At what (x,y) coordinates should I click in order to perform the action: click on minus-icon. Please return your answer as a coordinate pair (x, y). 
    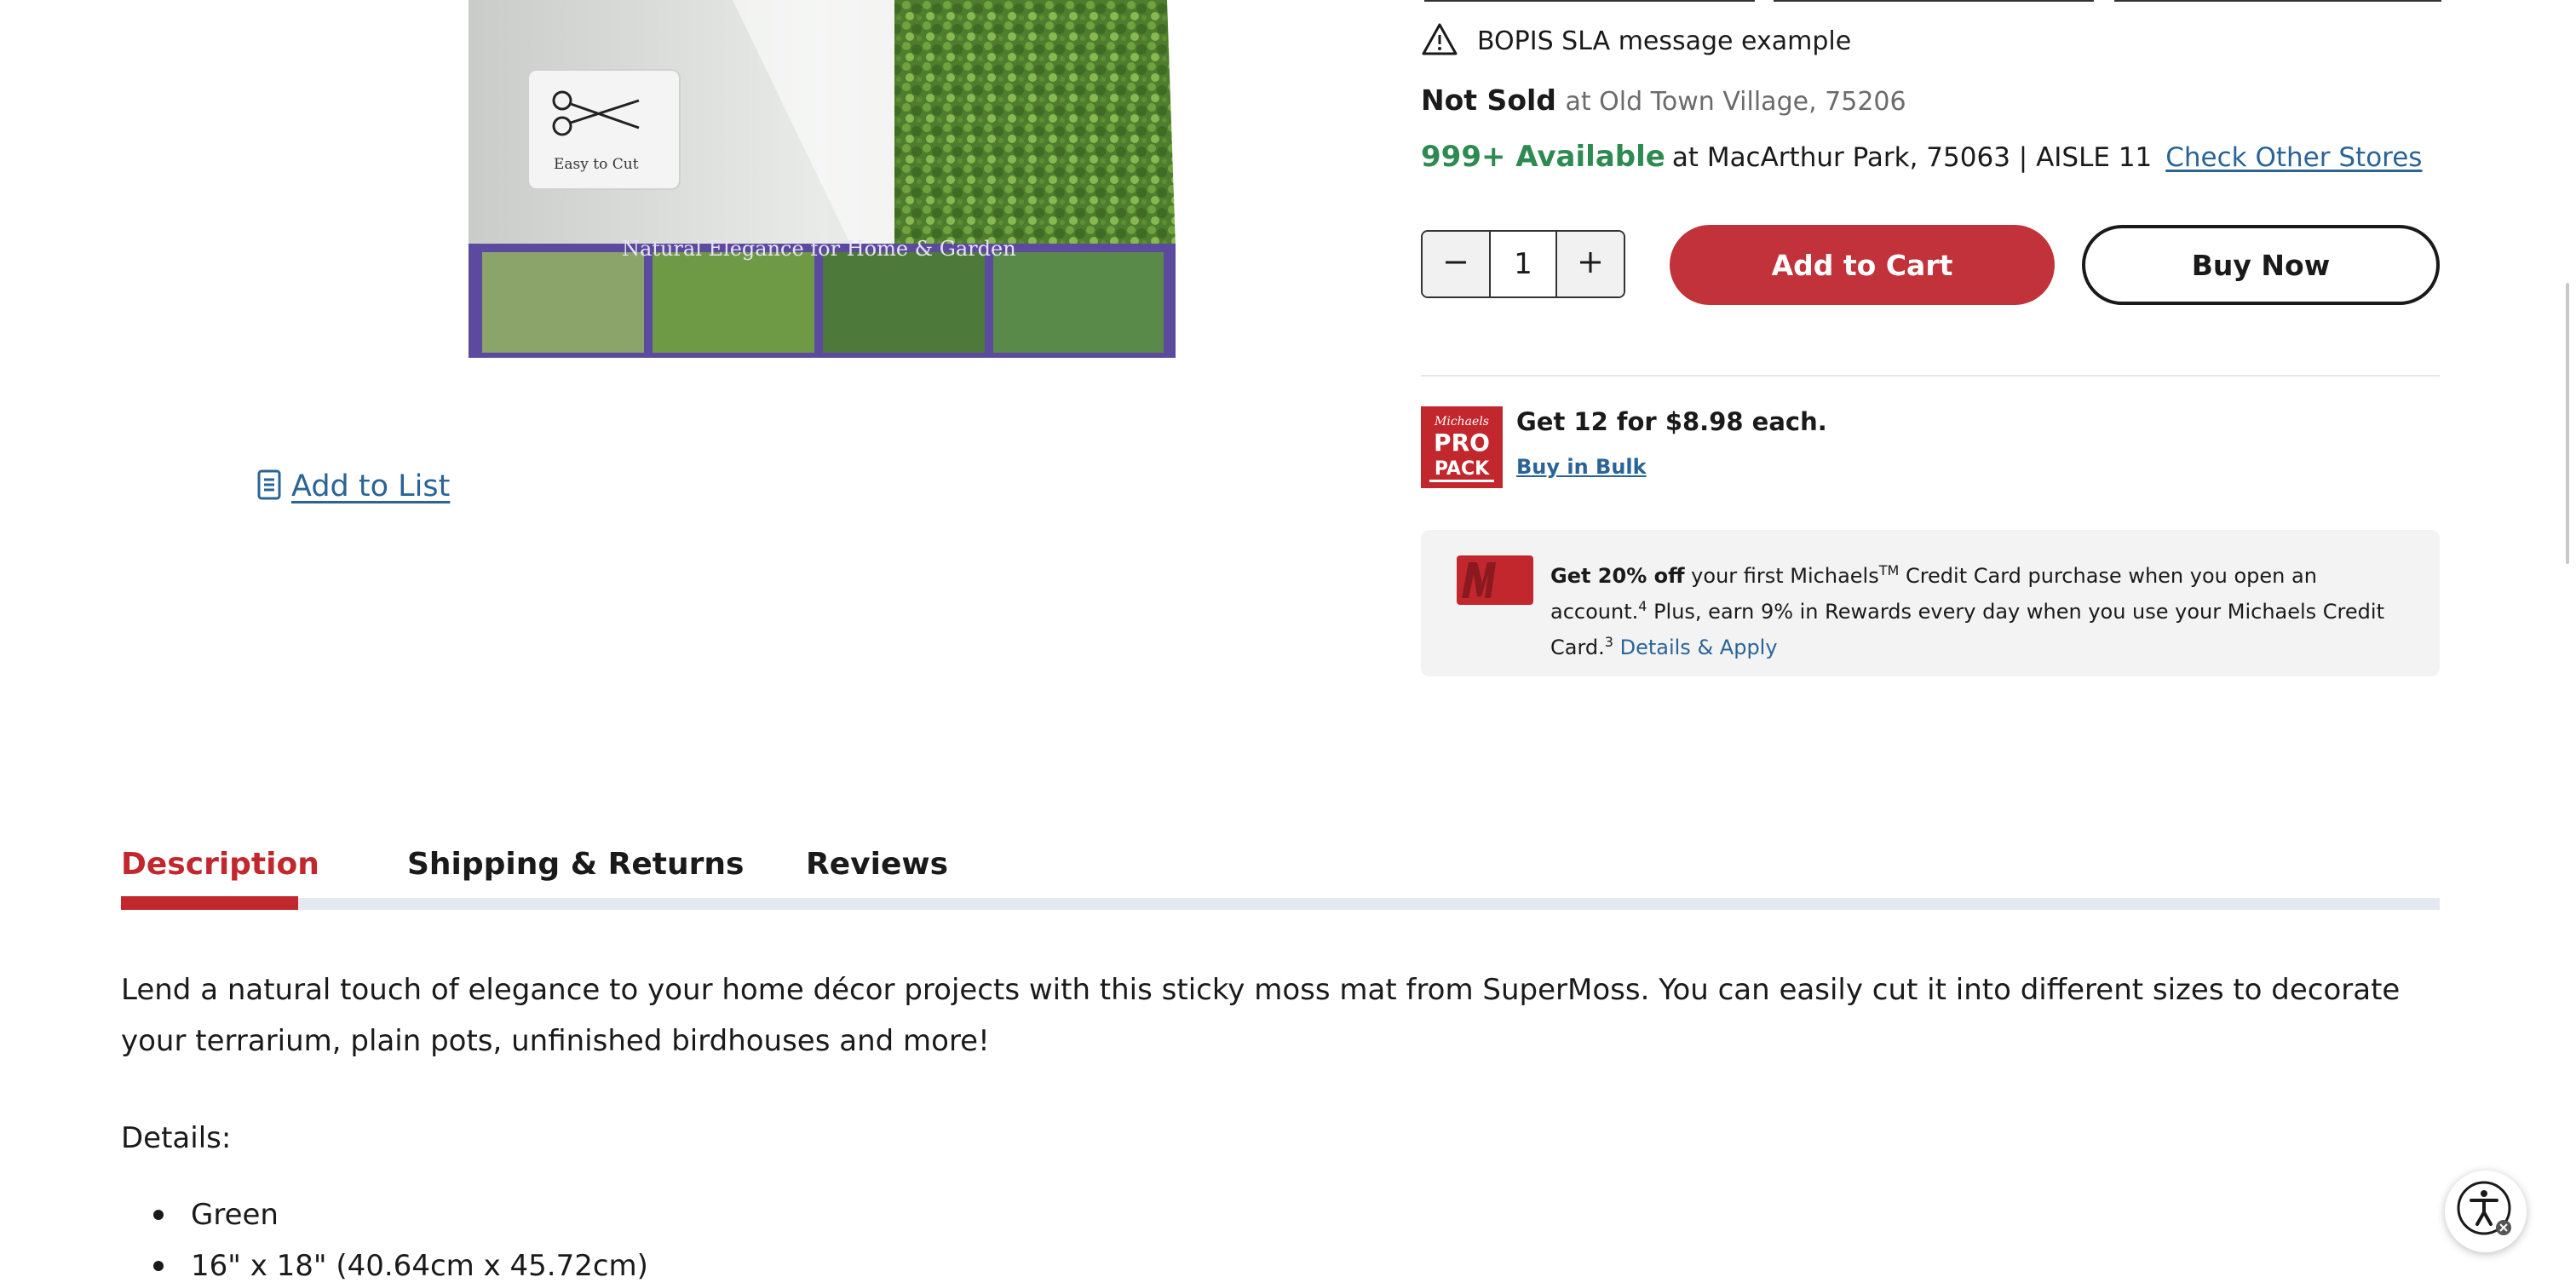
    Looking at the image, I should click on (1456, 264).